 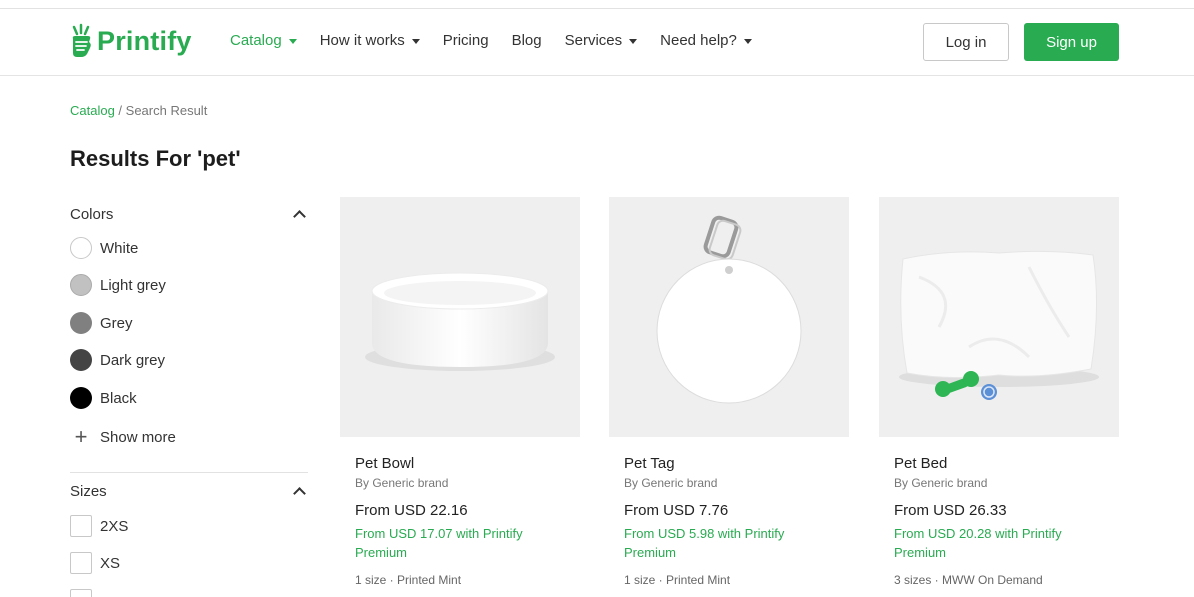 I want to click on color-option-light-grey: Light grey, so click(x=118, y=285).